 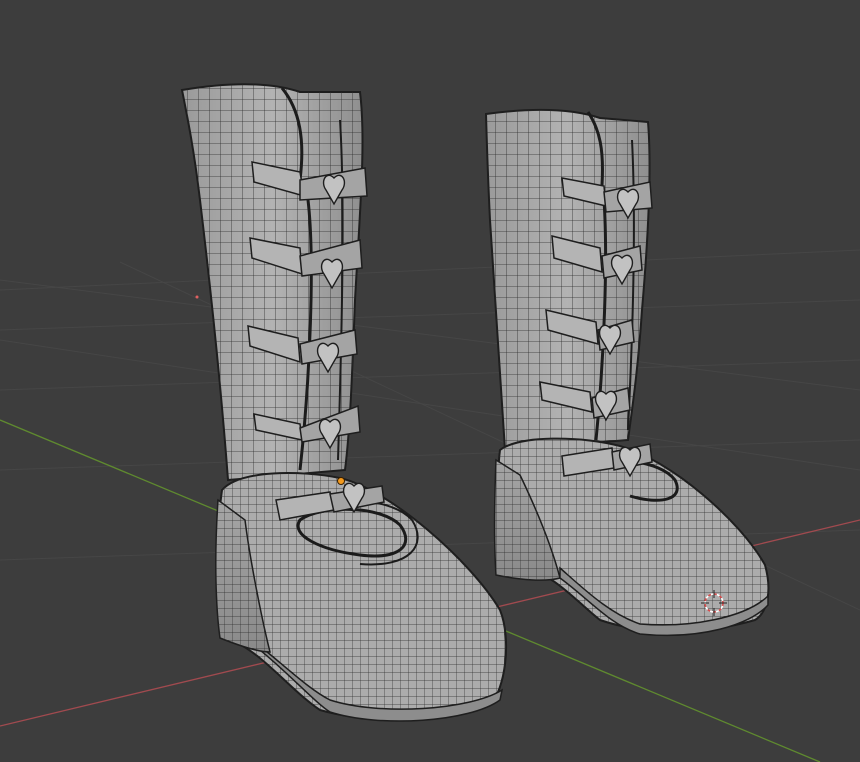 I want to click on object-origin-icon, so click(x=341, y=481).